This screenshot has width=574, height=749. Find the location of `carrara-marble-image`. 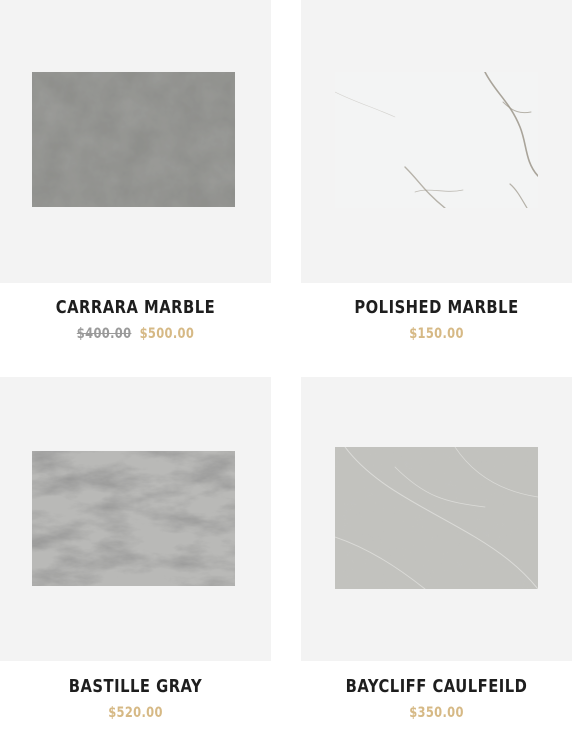

carrara-marble-image is located at coordinates (133, 139).